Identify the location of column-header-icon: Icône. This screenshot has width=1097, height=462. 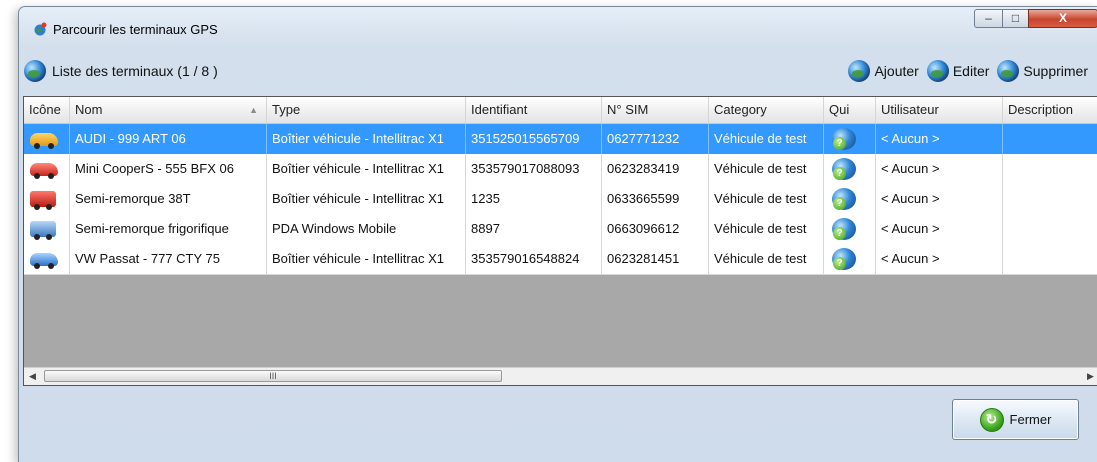
(47, 110).